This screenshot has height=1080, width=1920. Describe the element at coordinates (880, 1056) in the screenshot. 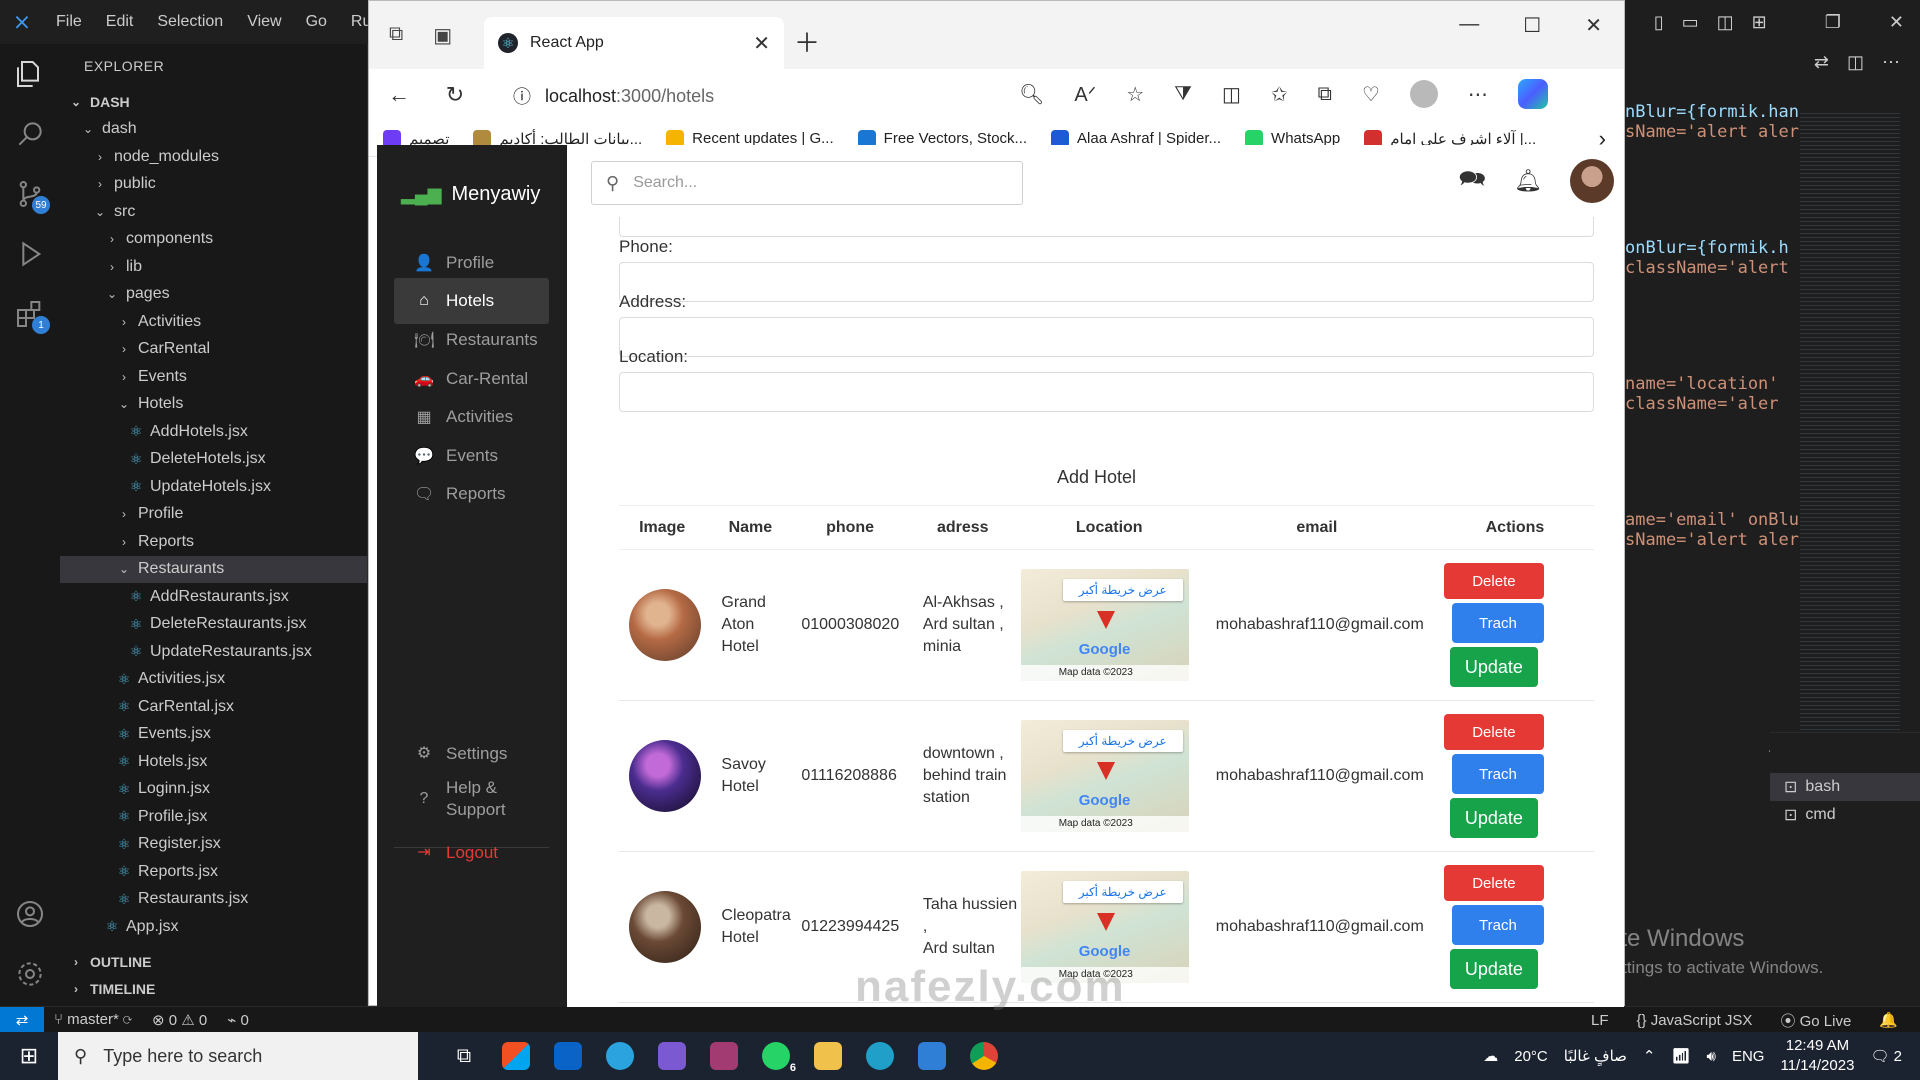

I see `edge-icon` at that location.